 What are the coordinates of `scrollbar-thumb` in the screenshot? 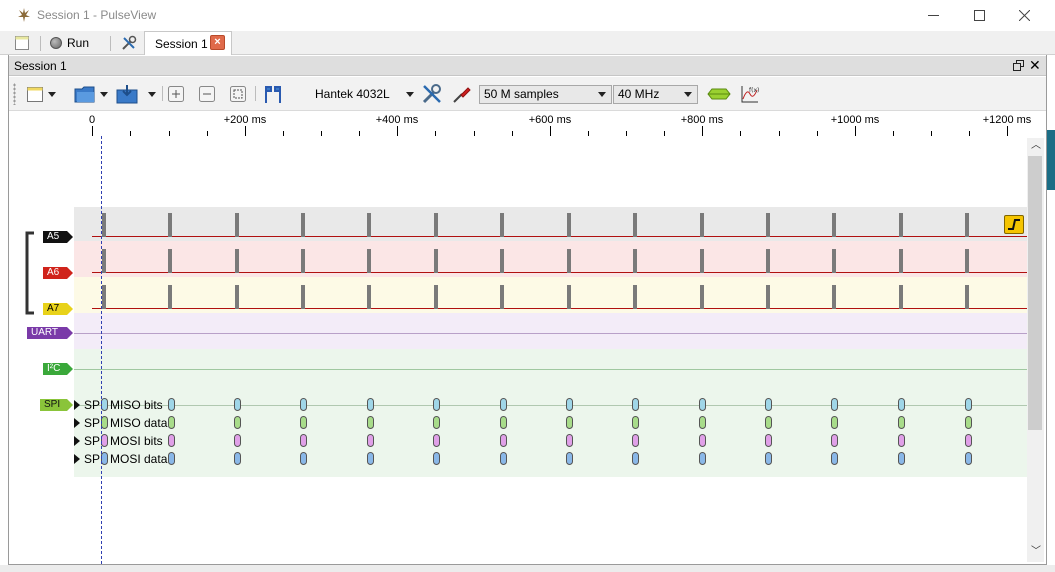 It's located at (1035, 293).